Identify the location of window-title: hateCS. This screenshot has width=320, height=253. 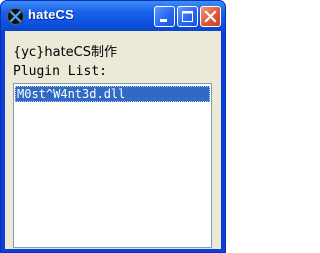
(51, 14).